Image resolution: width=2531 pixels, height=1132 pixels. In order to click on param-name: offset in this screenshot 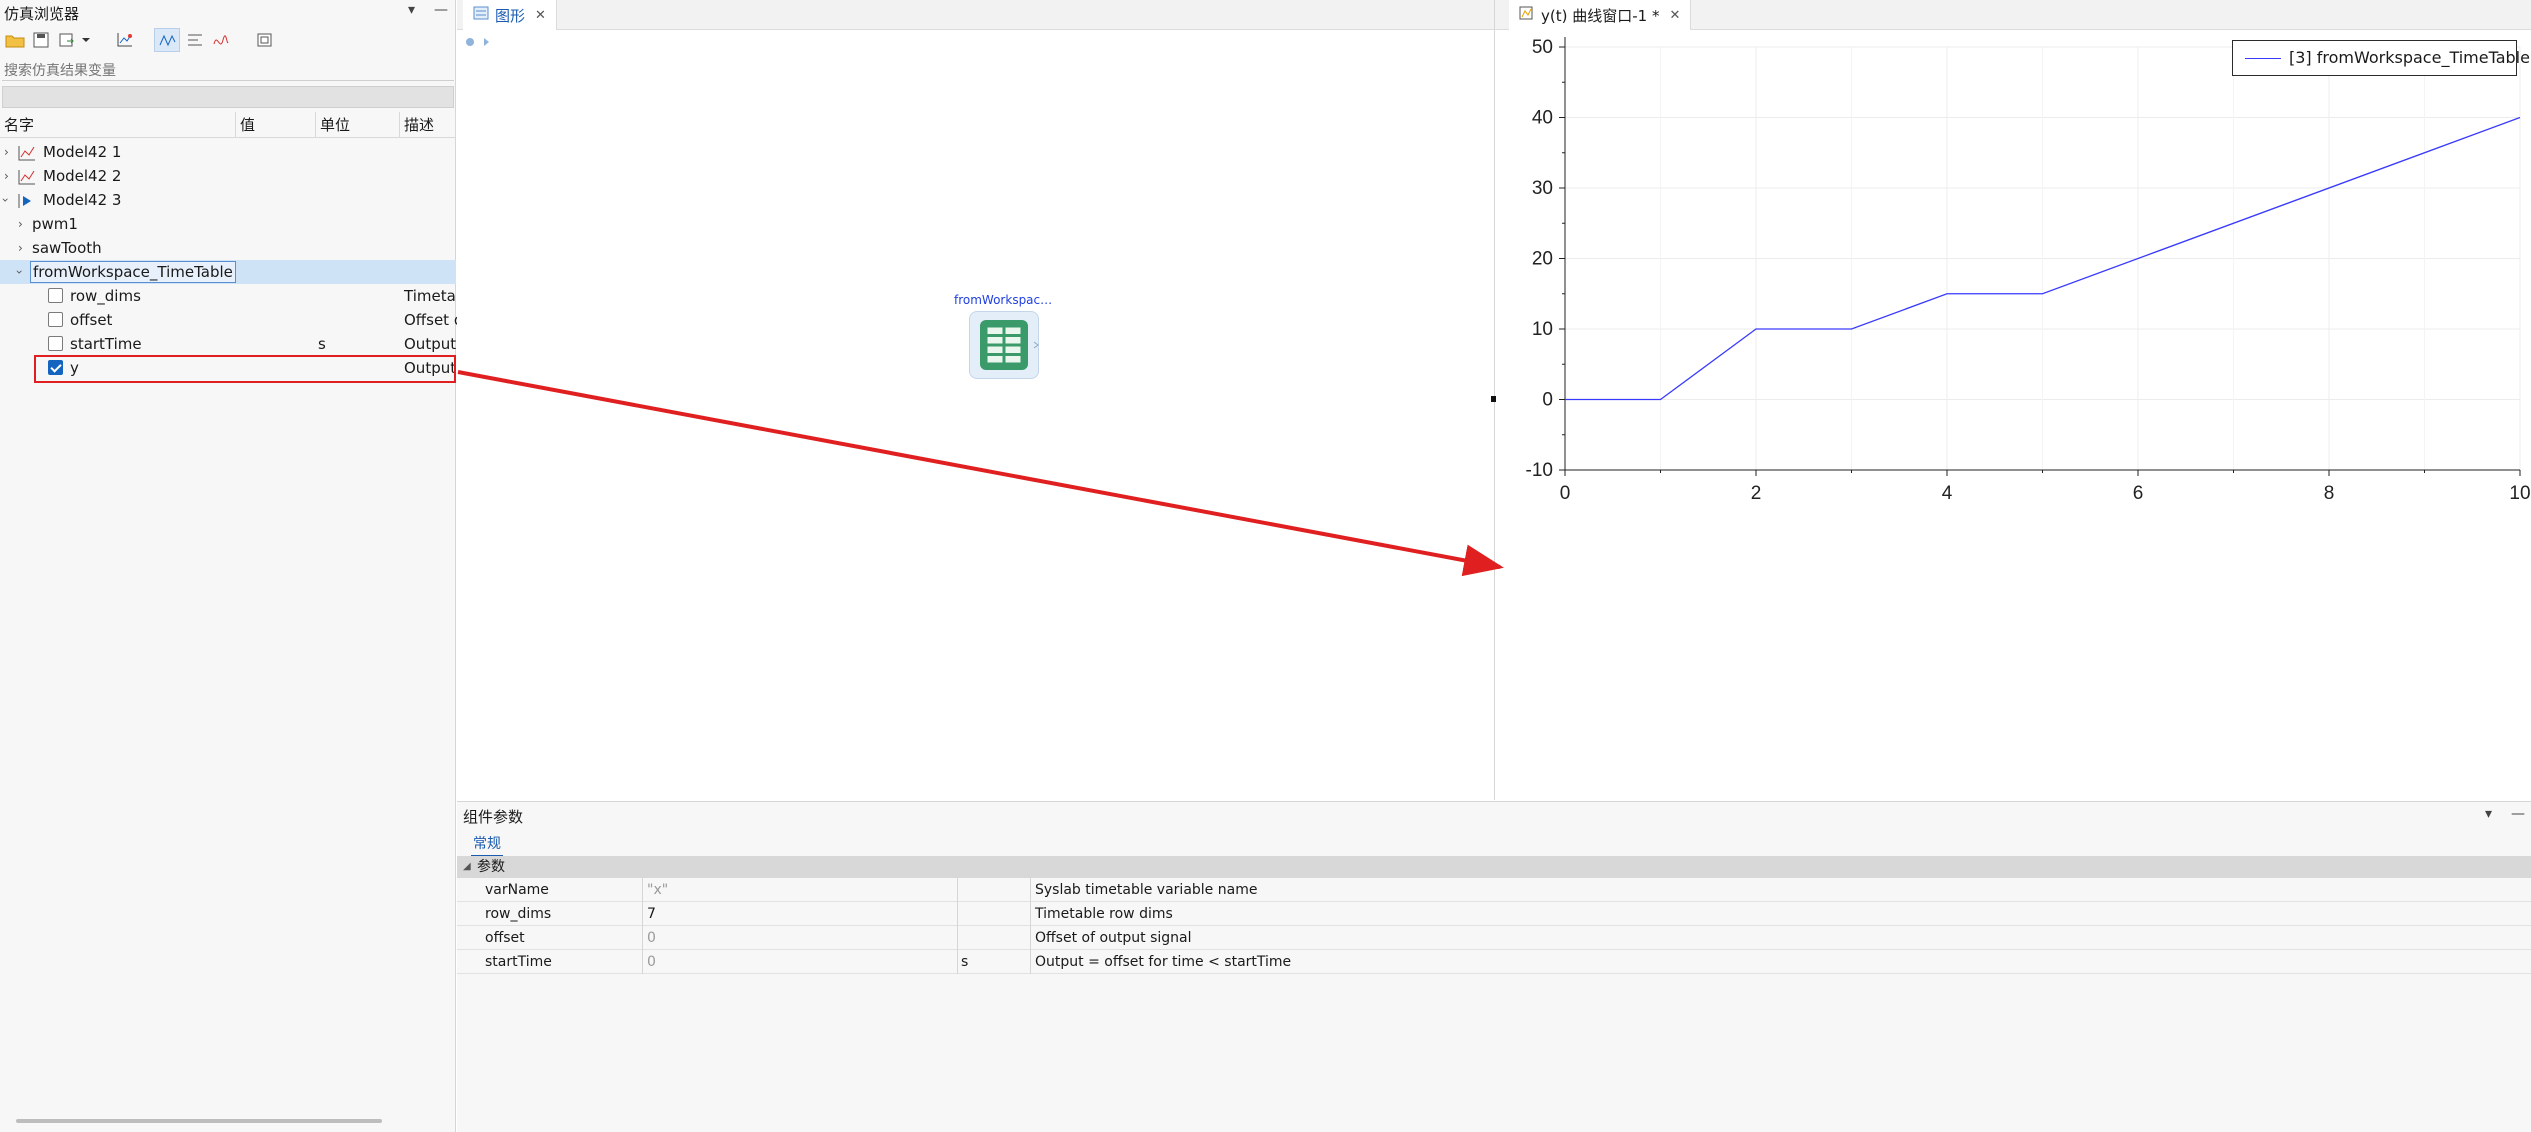, I will do `click(505, 938)`.